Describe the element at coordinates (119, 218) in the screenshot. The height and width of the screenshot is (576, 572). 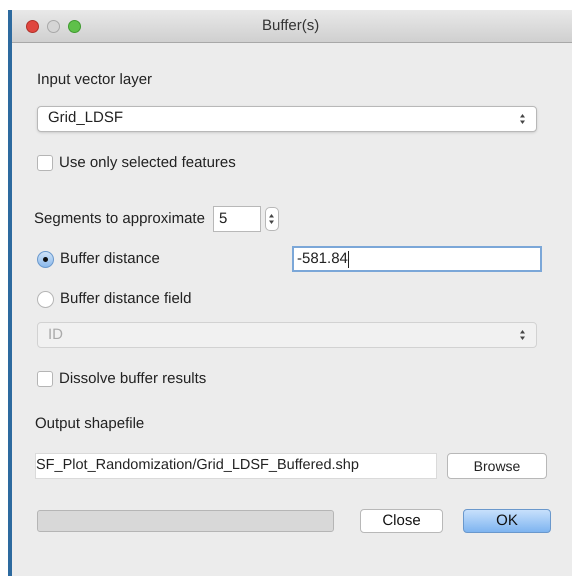
I see `field-label: Segments to approximate` at that location.